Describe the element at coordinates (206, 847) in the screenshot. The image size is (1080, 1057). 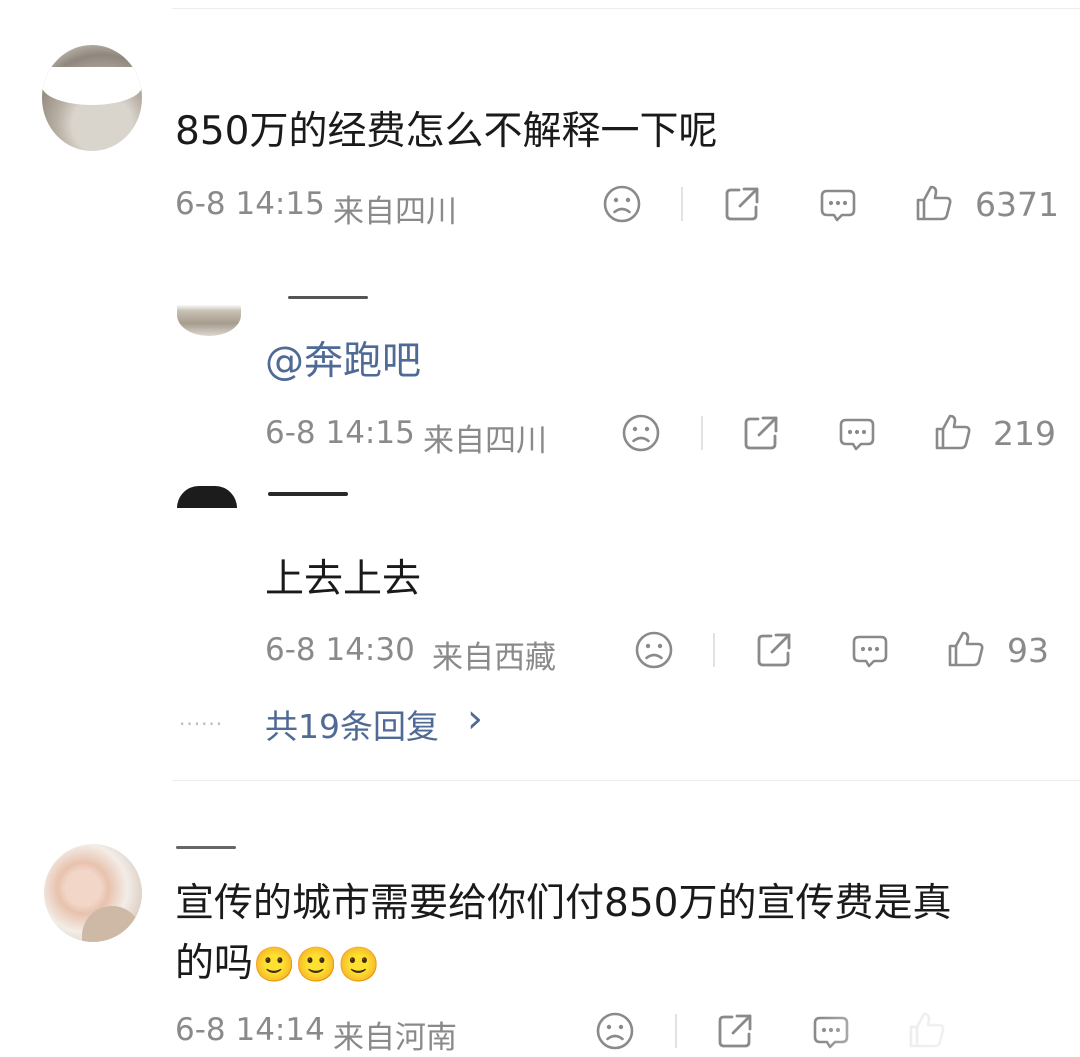
I see `comment-name-cutoff` at that location.